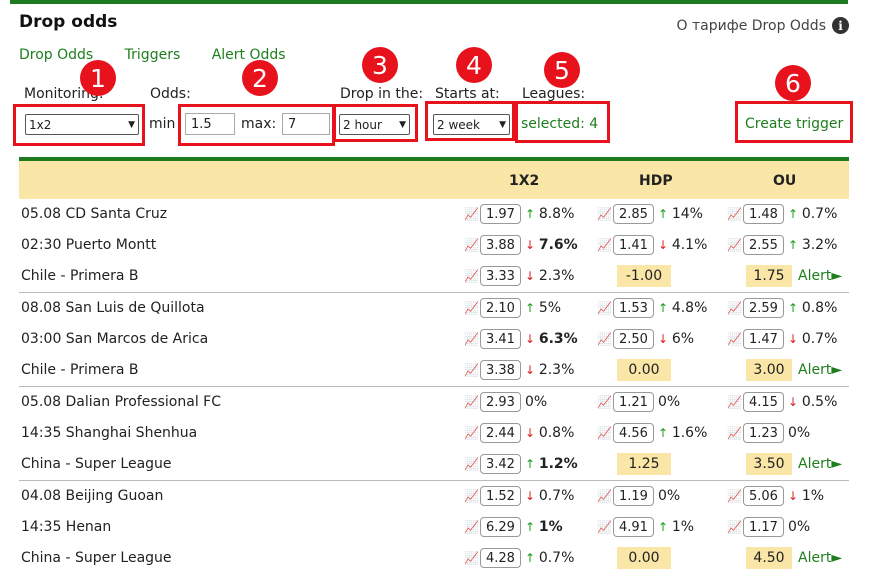  What do you see at coordinates (763, 245) in the screenshot?
I see `odds-value: 2.55` at bounding box center [763, 245].